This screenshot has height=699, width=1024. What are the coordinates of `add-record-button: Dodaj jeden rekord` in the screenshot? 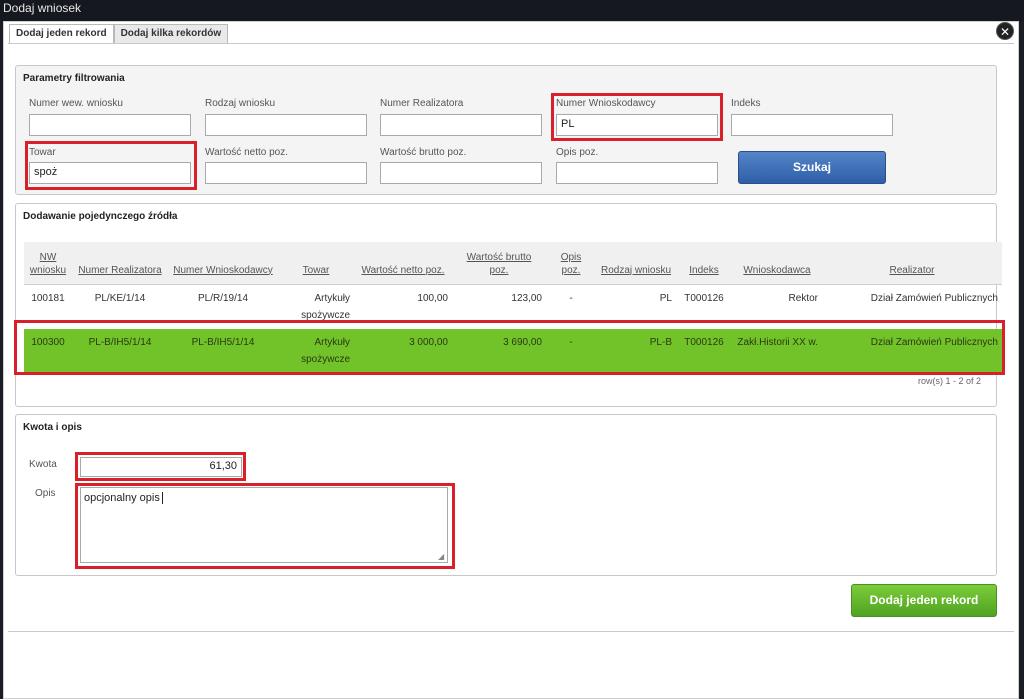 It's located at (924, 600).